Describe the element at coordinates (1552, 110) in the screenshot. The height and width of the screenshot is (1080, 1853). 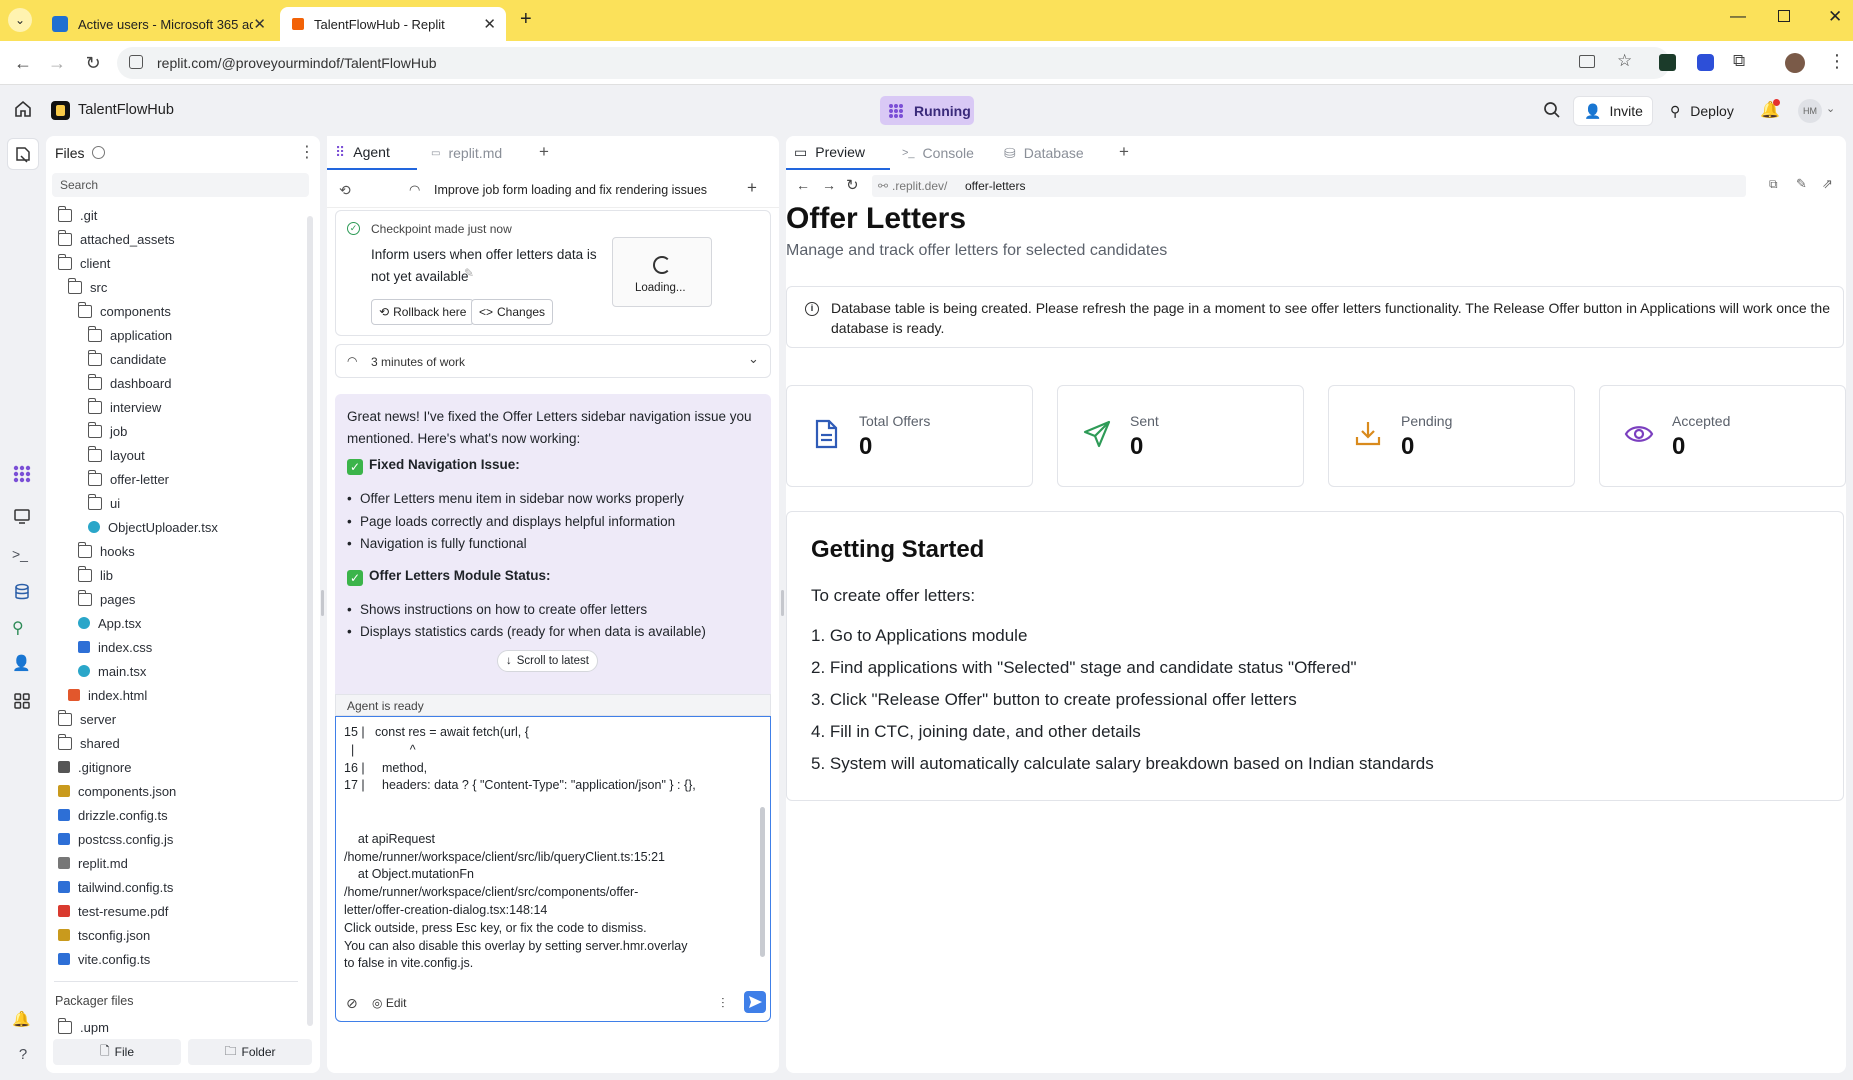
I see `search-icon` at that location.